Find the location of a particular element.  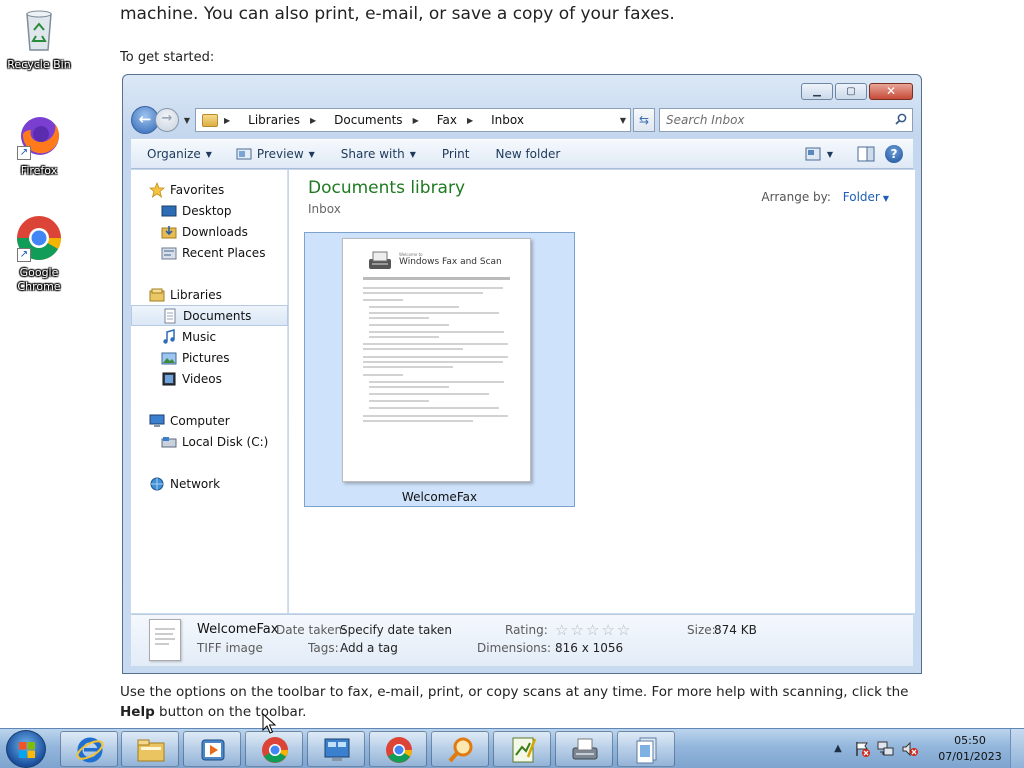

recent-places-icon is located at coordinates (169, 253).